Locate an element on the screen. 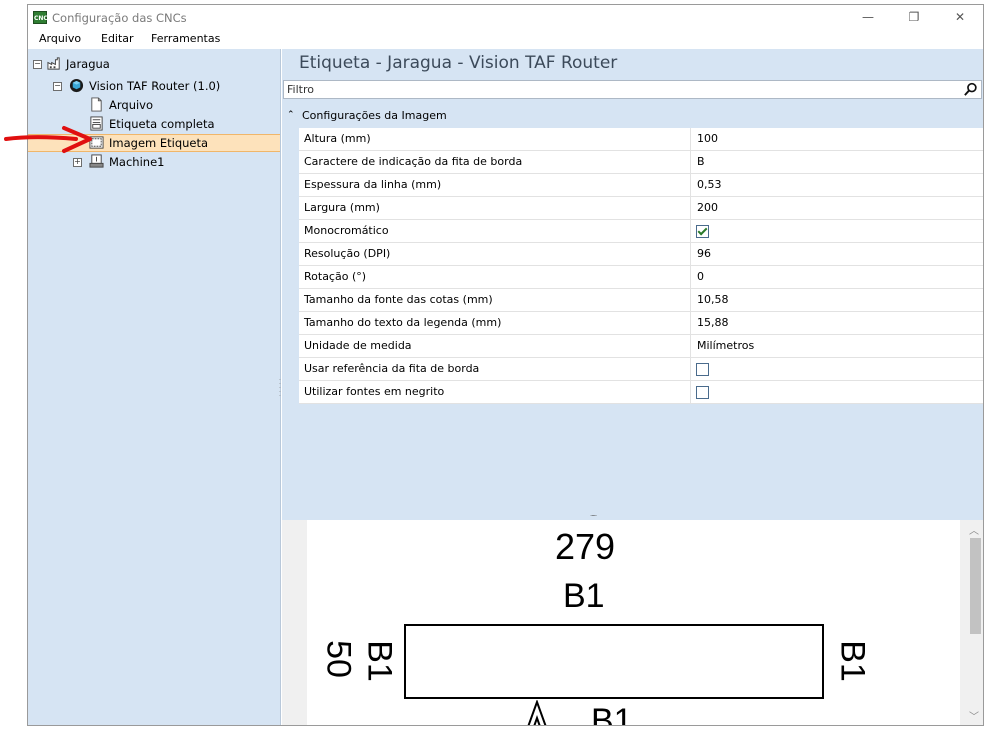  machine-icon is located at coordinates (96, 161).